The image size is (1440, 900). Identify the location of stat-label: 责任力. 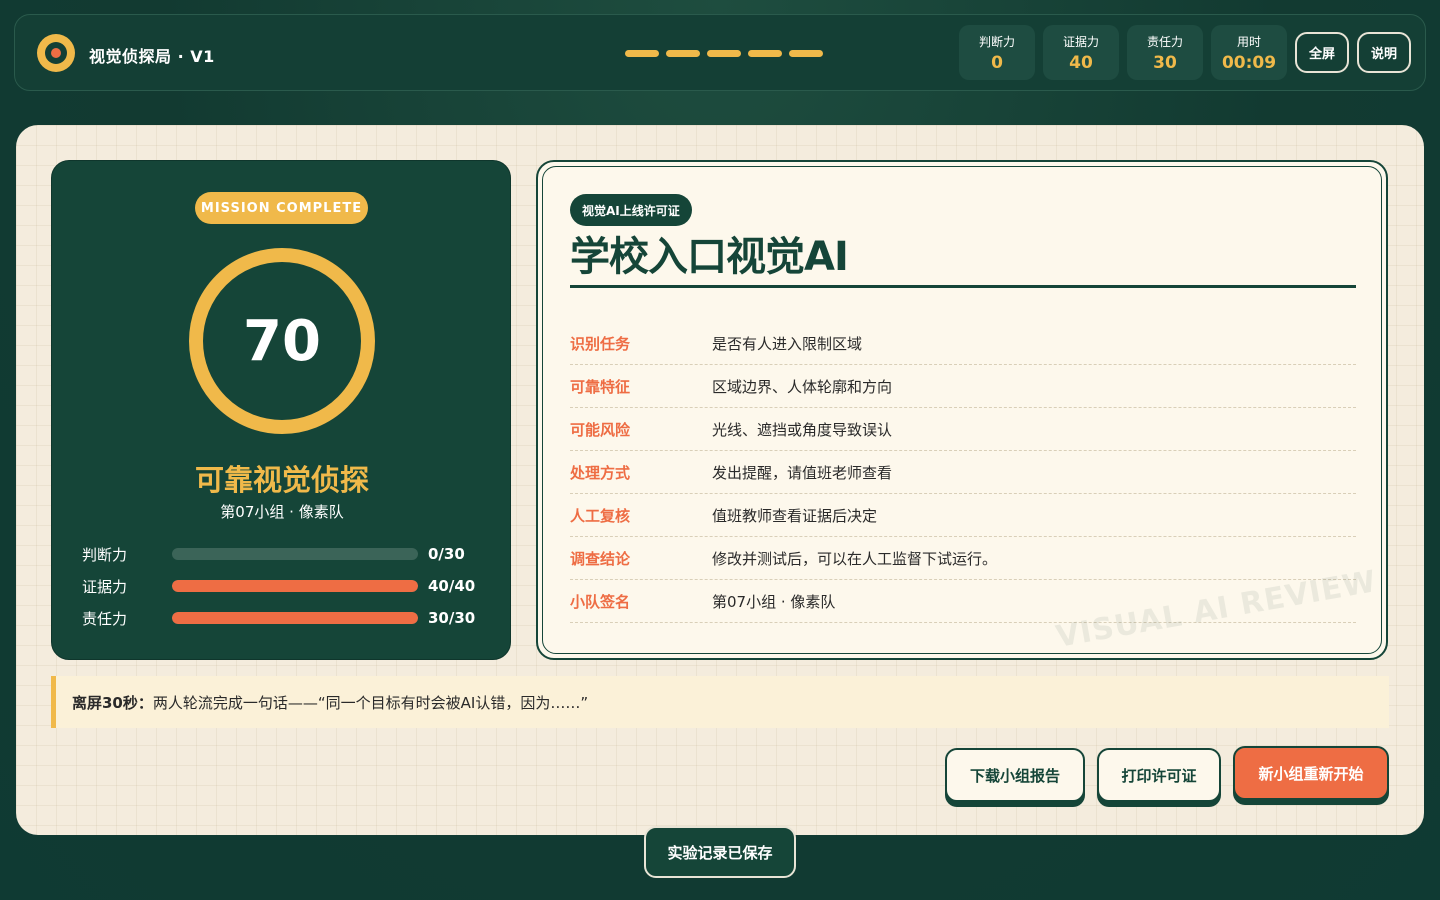
(1164, 41).